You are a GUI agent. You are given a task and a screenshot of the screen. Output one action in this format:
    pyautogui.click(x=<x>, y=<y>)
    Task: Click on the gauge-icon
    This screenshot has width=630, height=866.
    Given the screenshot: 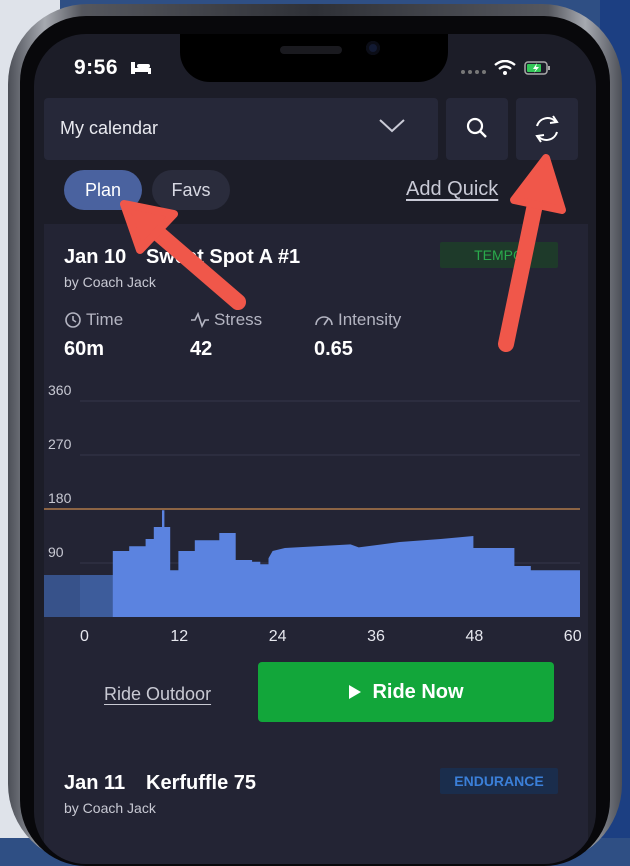 What is the action you would take?
    pyautogui.click(x=324, y=321)
    